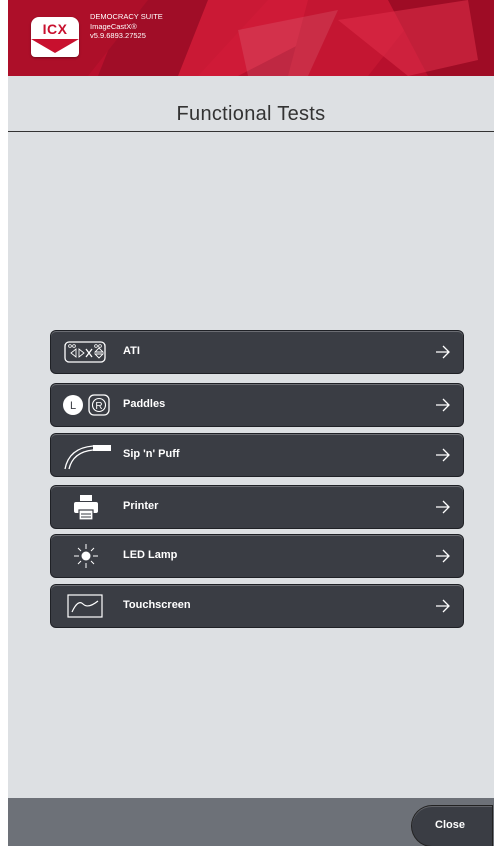  Describe the element at coordinates (257, 606) in the screenshot. I see `touchscreen-test-button: Touchscreen` at that location.